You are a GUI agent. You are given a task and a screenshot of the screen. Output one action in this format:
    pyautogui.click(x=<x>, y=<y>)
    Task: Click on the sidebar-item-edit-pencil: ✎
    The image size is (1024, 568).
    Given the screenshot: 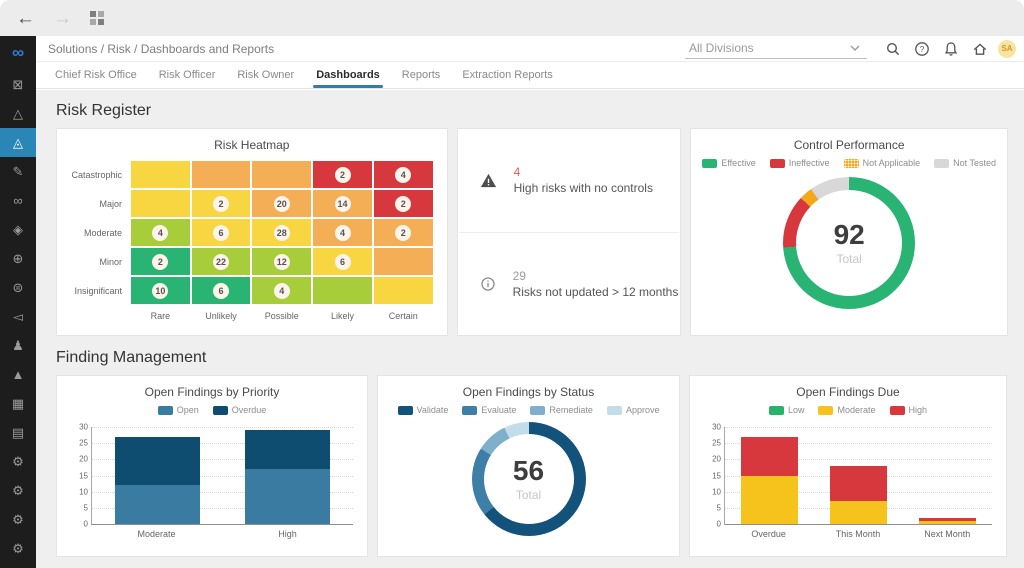 What is the action you would take?
    pyautogui.click(x=18, y=171)
    